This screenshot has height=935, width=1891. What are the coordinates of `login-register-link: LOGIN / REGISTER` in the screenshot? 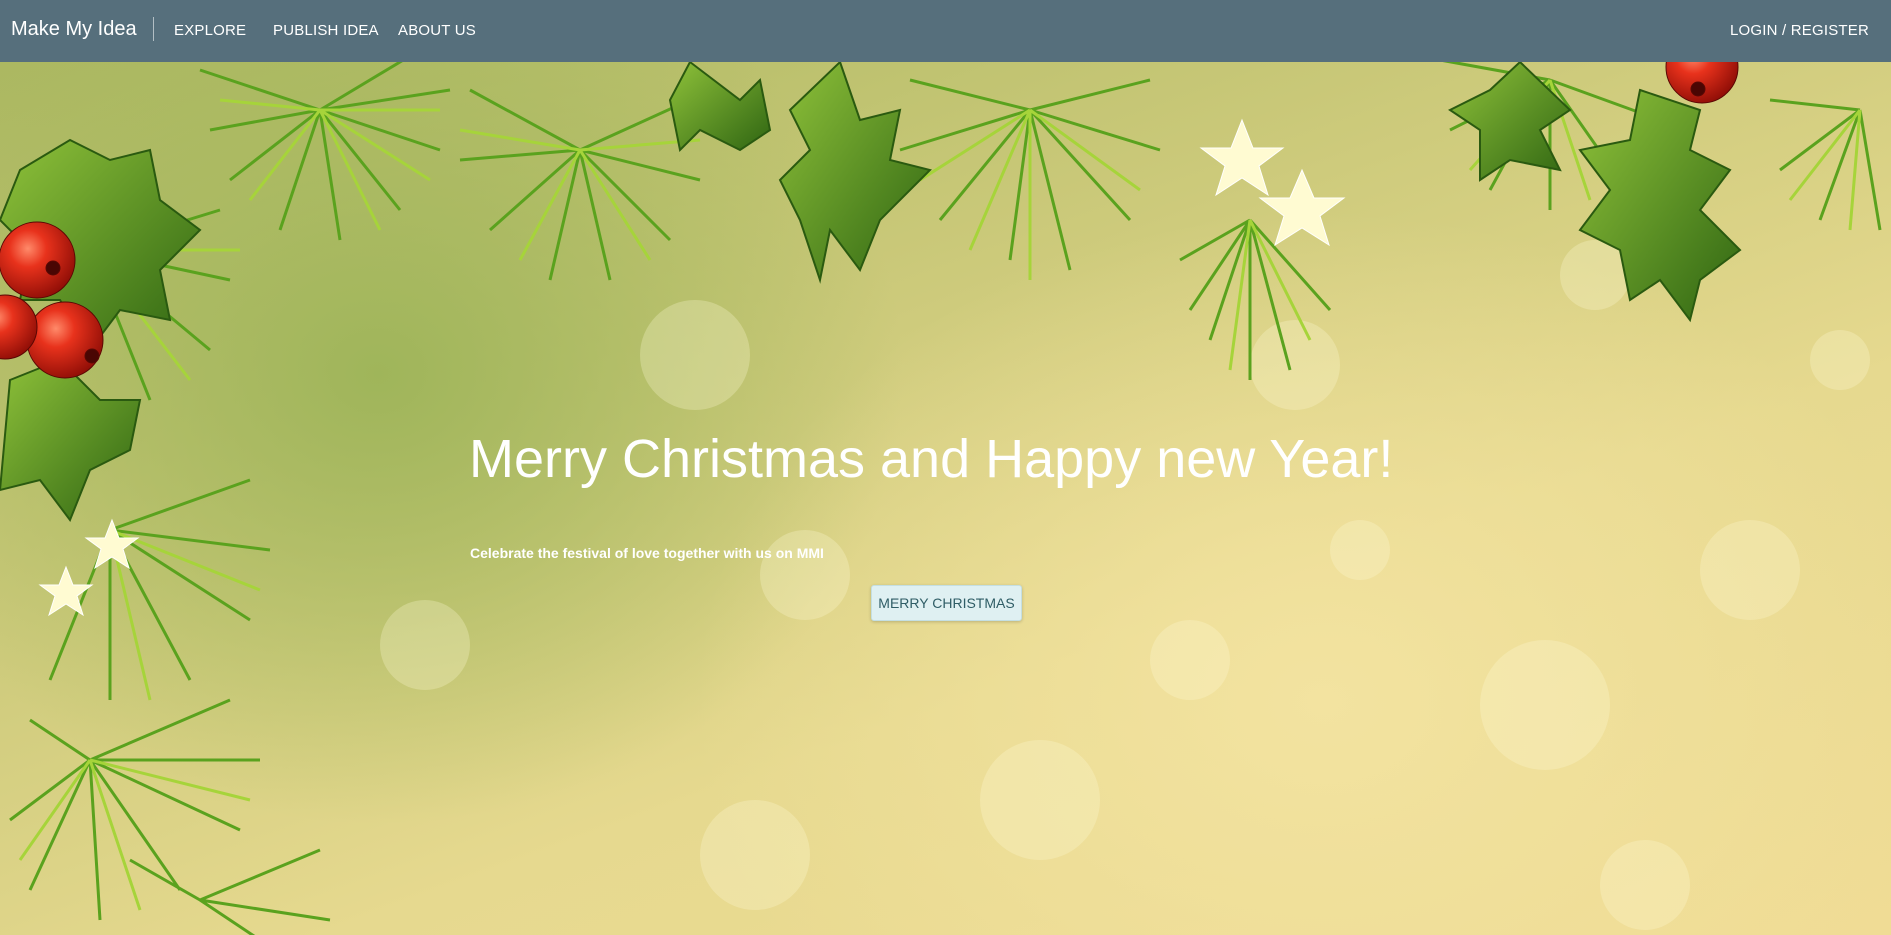 It's located at (1799, 30).